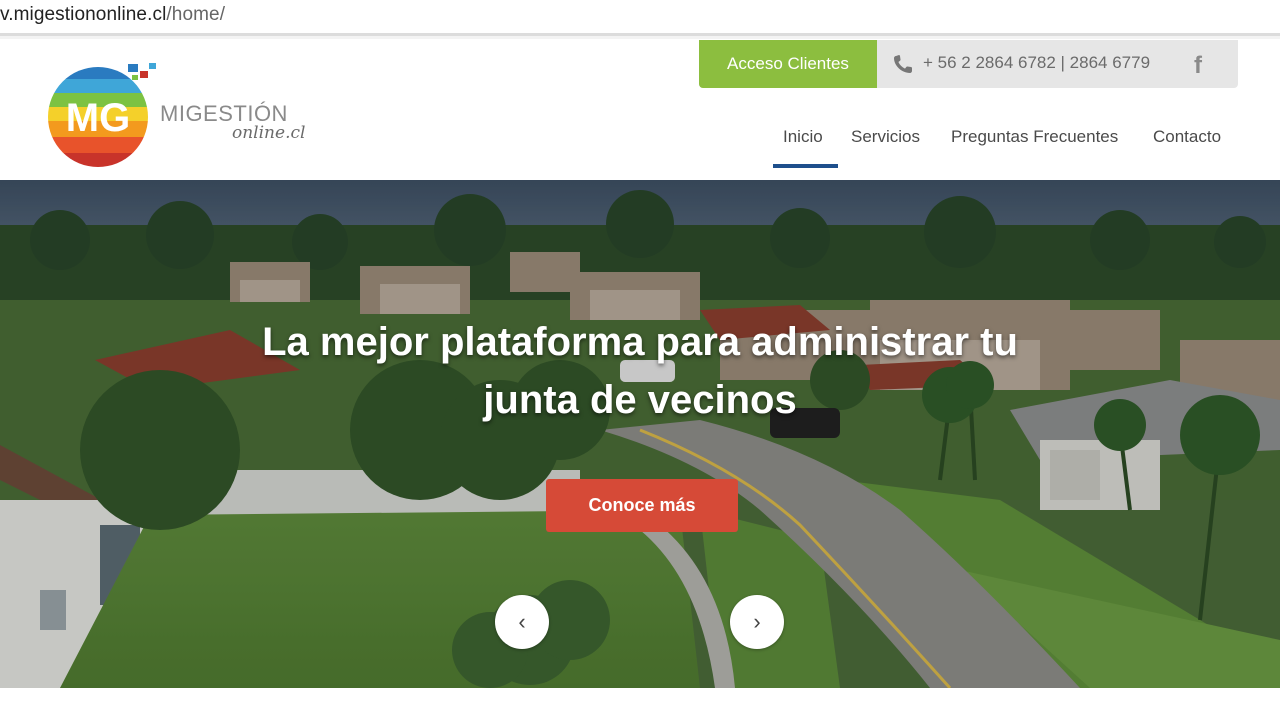  I want to click on nav-item-inicio: Inicio, so click(803, 142).